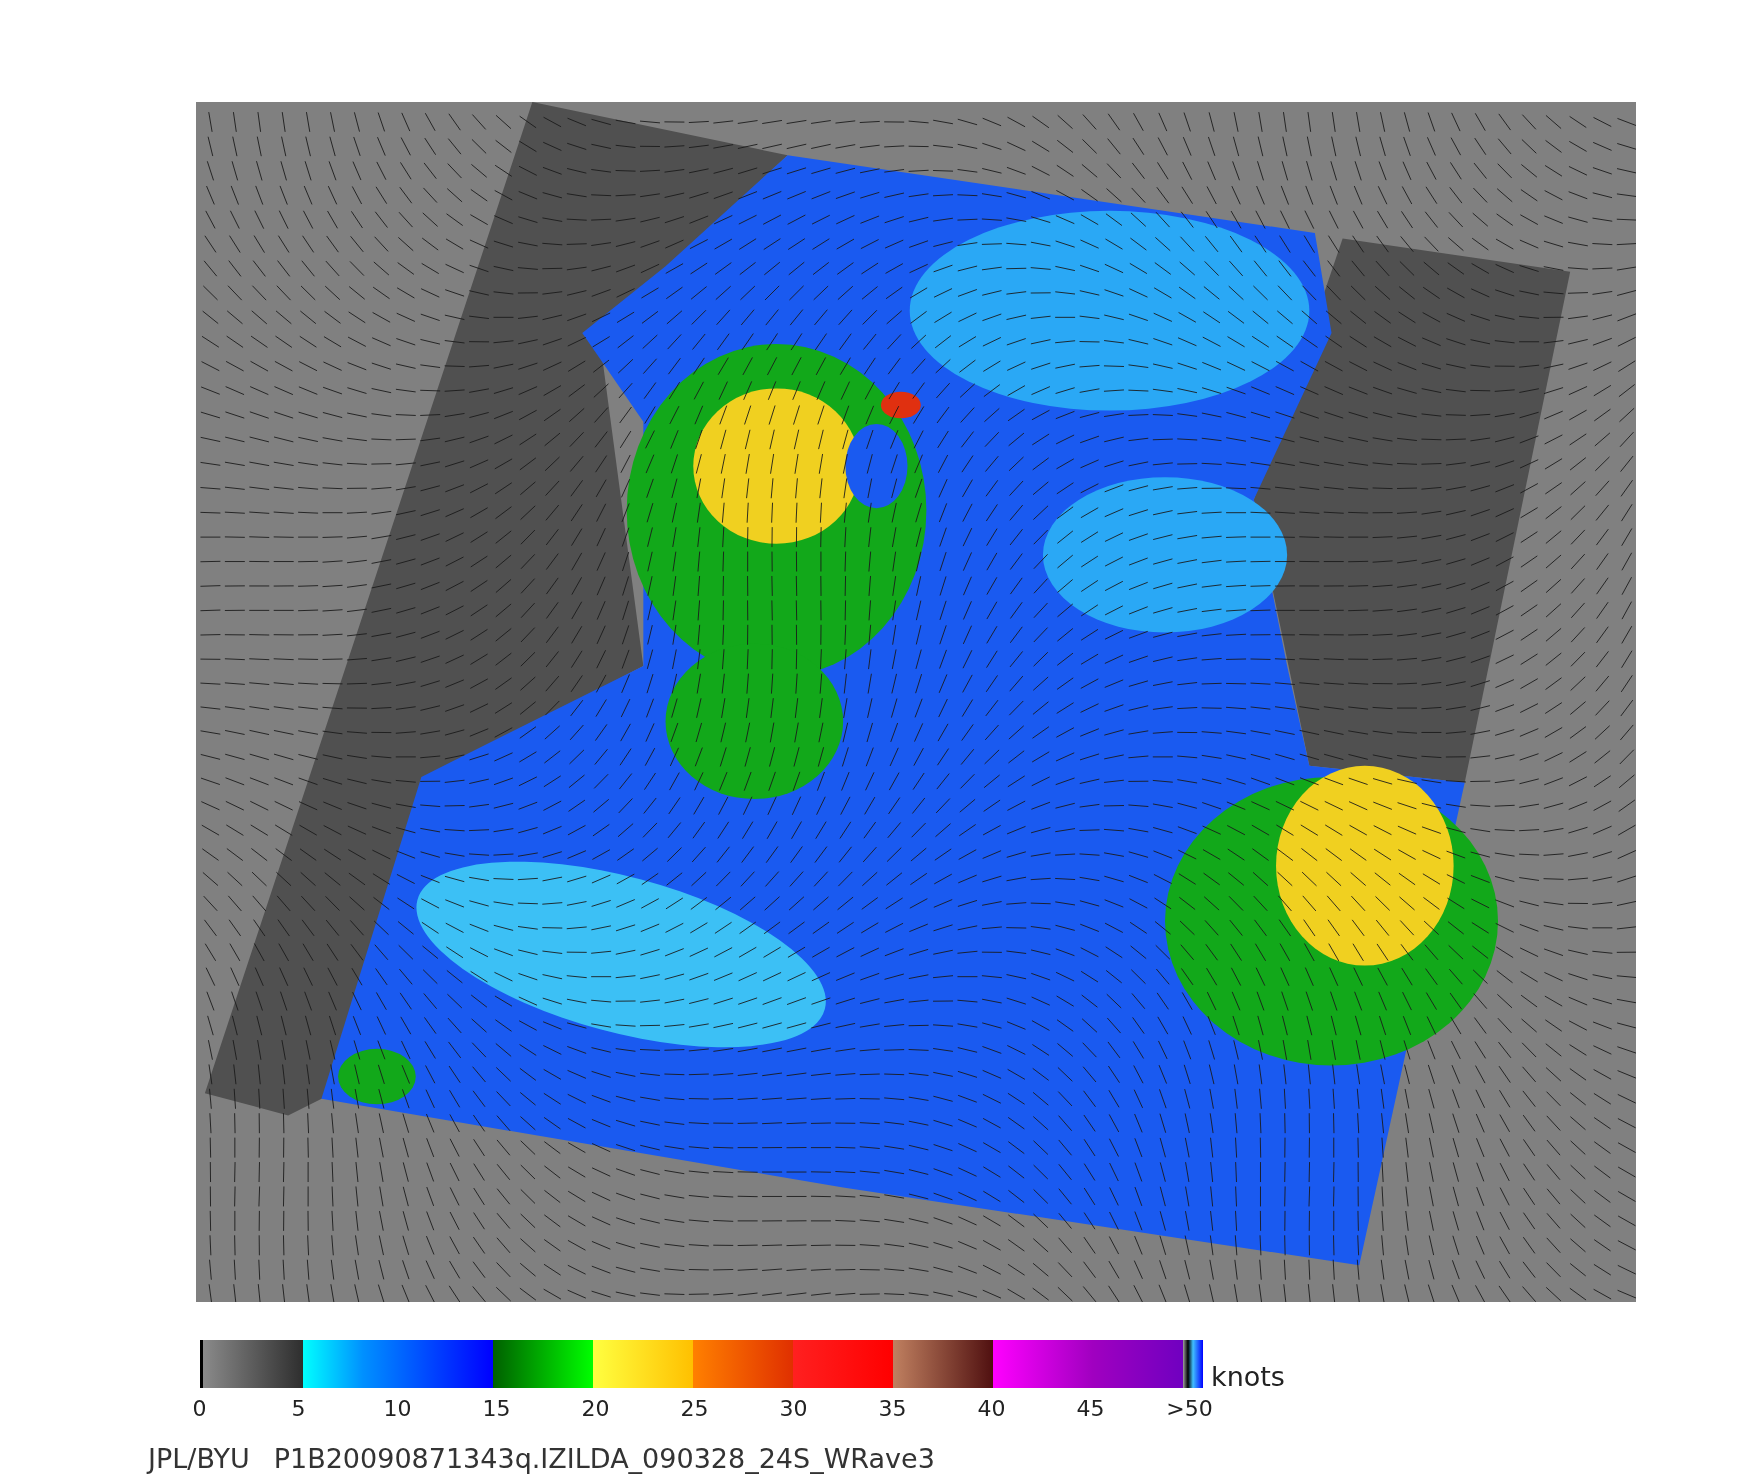  Describe the element at coordinates (1189, 1408) in the screenshot. I see `scale-tick-label: >50` at that location.